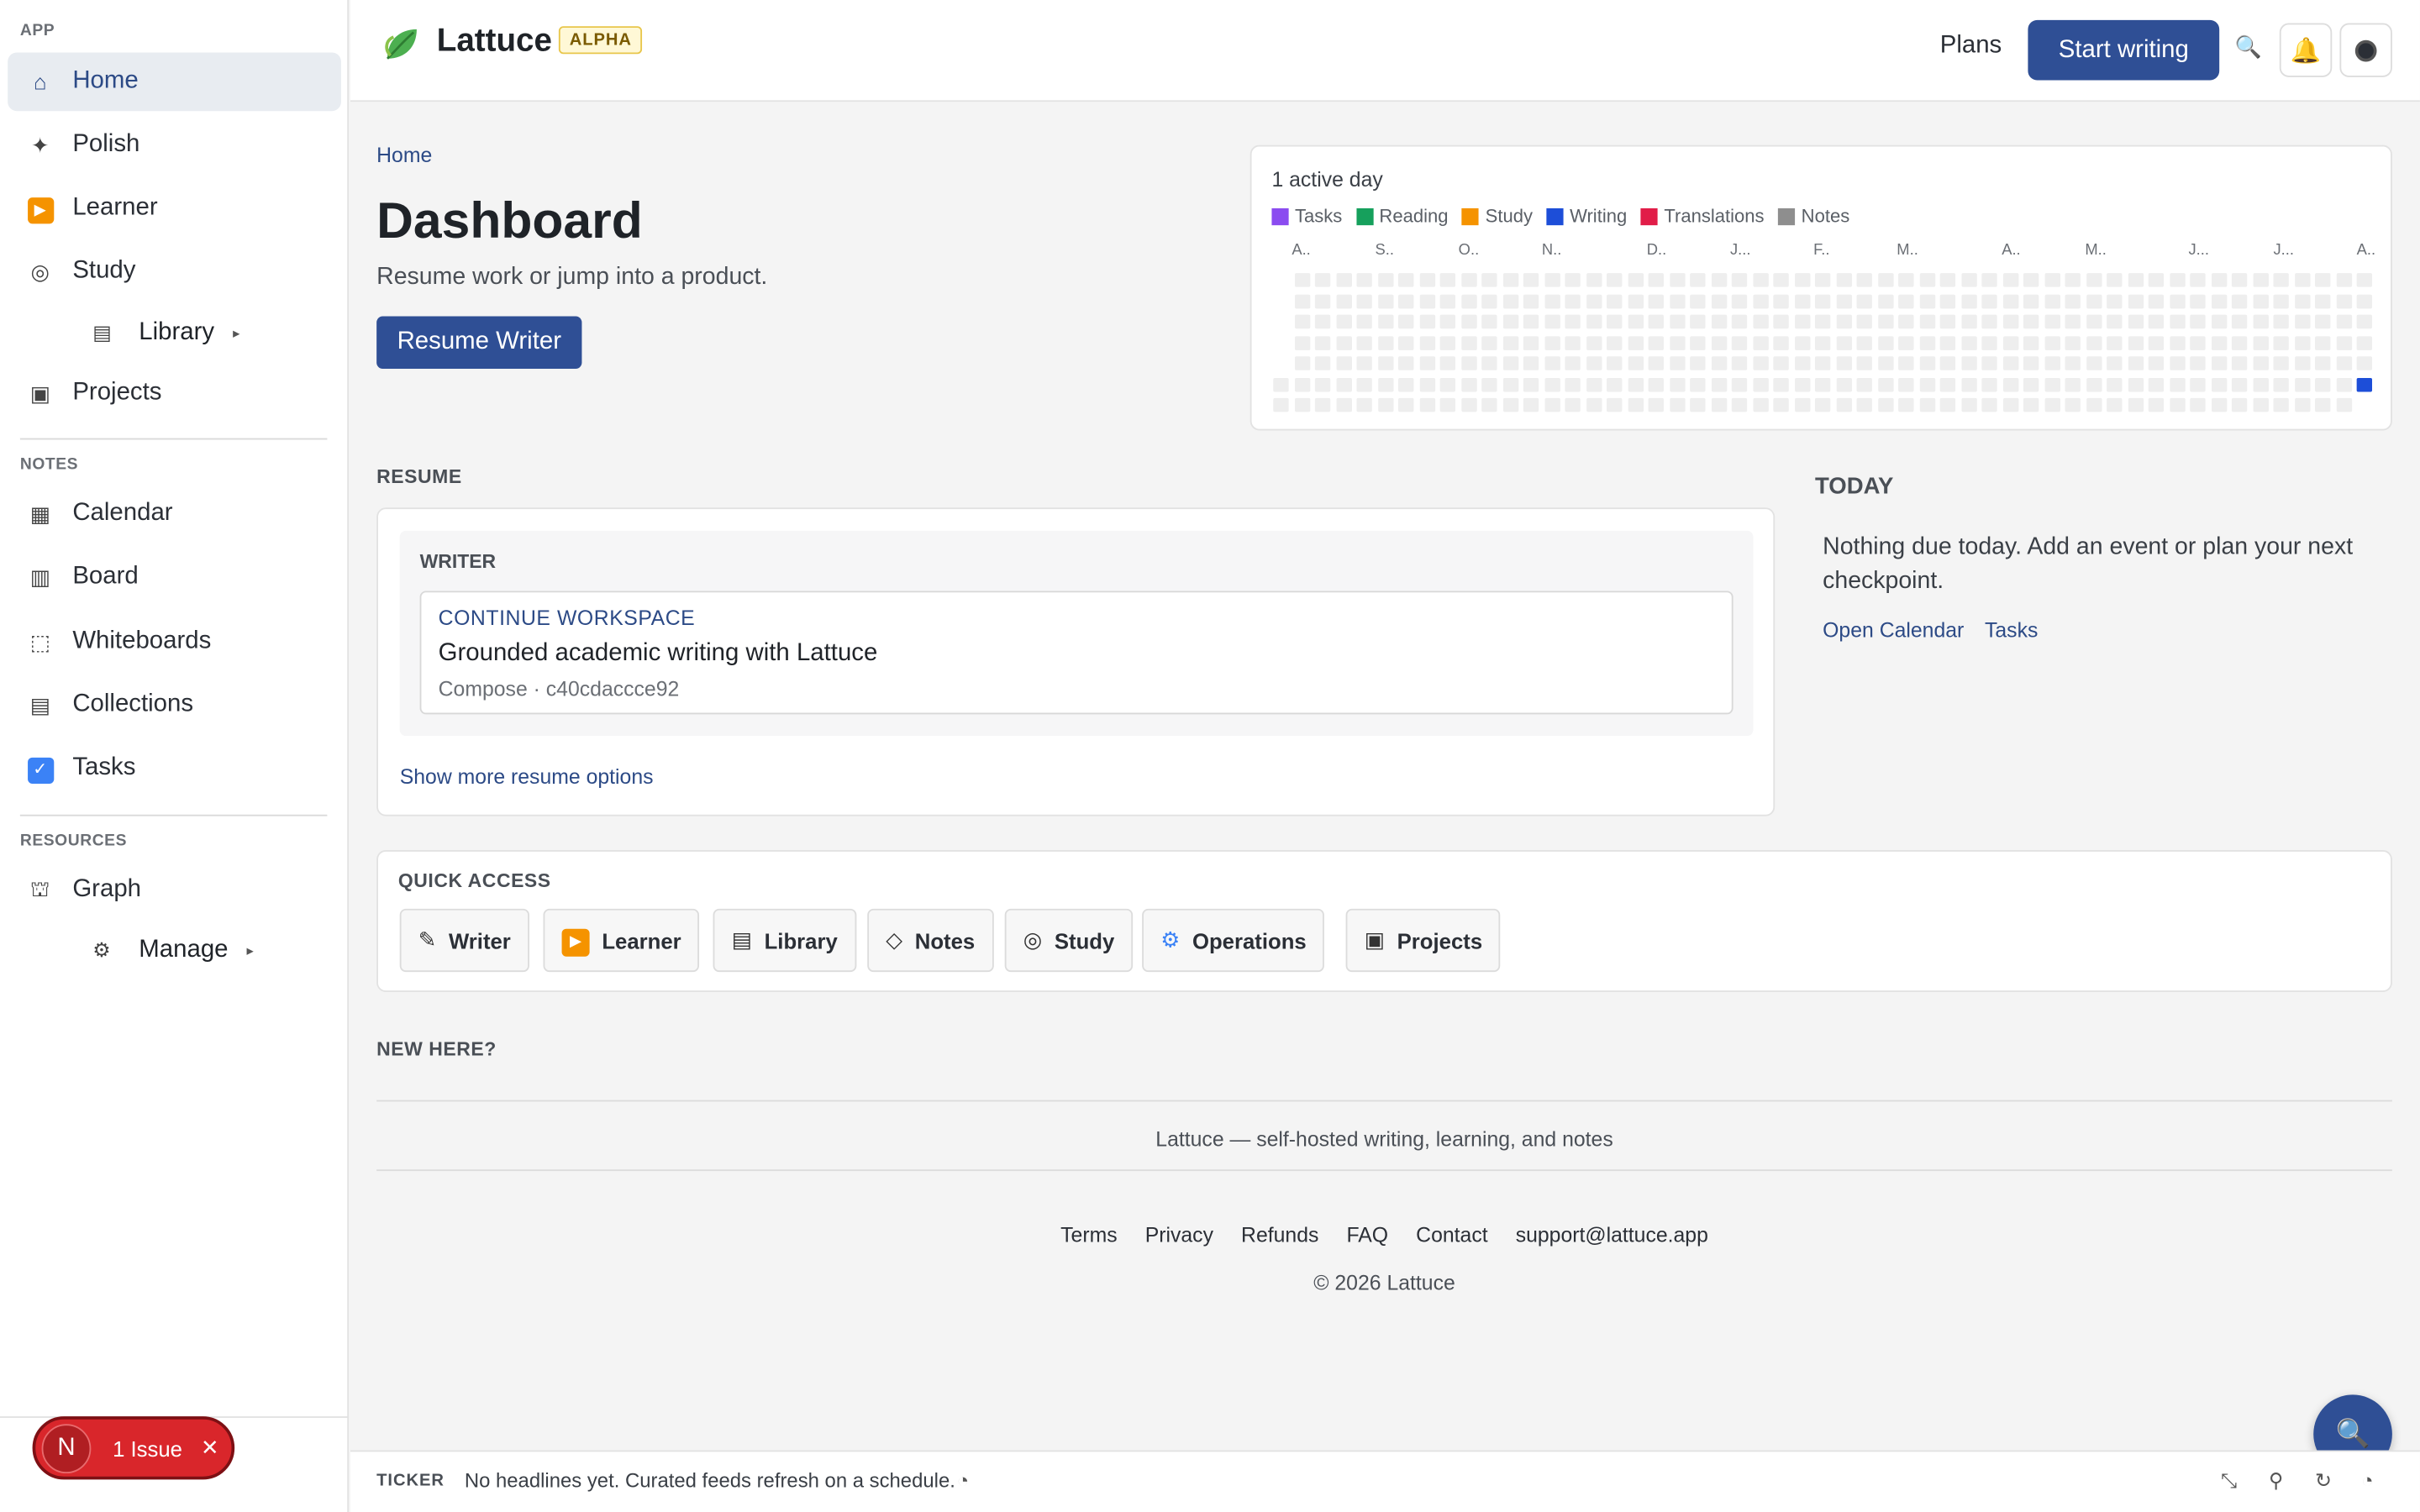  What do you see at coordinates (39, 887) in the screenshot?
I see `graph-icon: ⛫` at bounding box center [39, 887].